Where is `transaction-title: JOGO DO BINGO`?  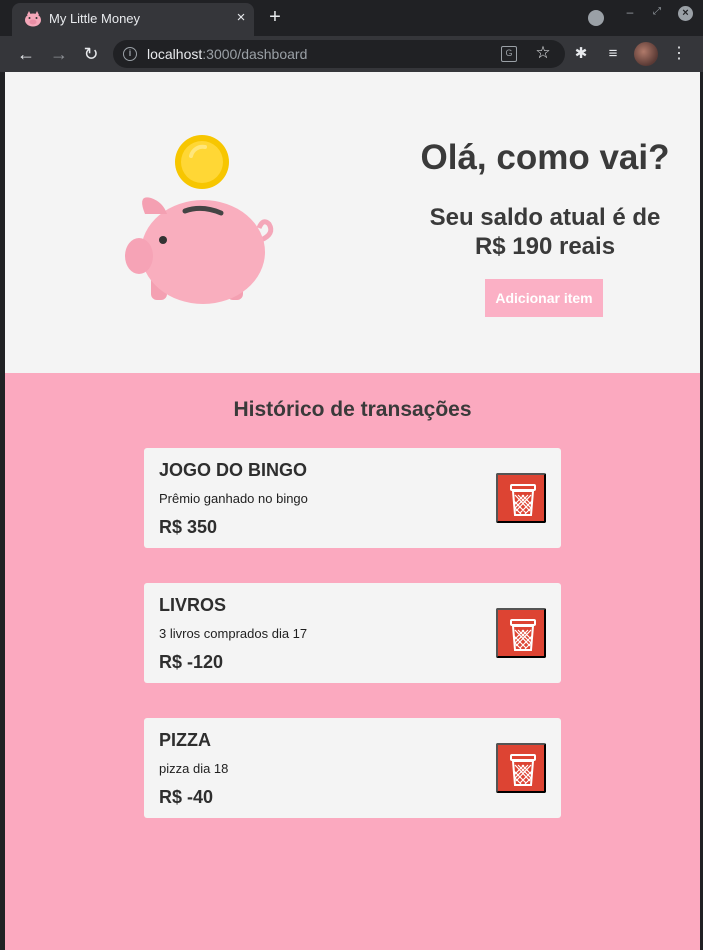
transaction-title: JOGO DO BINGO is located at coordinates (233, 470).